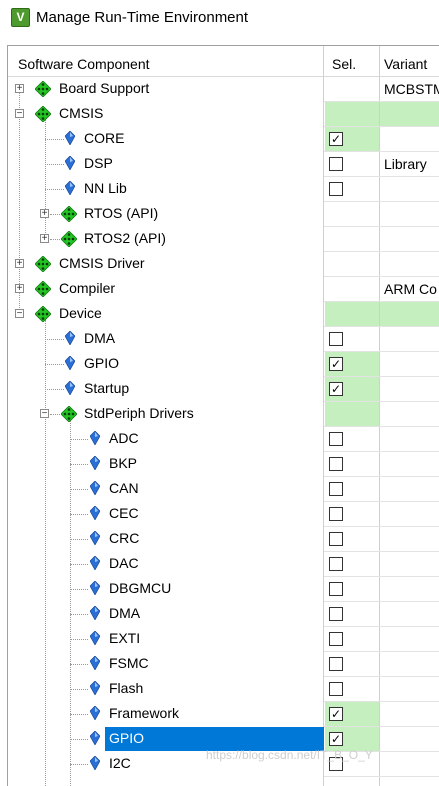  What do you see at coordinates (405, 61) in the screenshot?
I see `column-header-variant: Variant` at bounding box center [405, 61].